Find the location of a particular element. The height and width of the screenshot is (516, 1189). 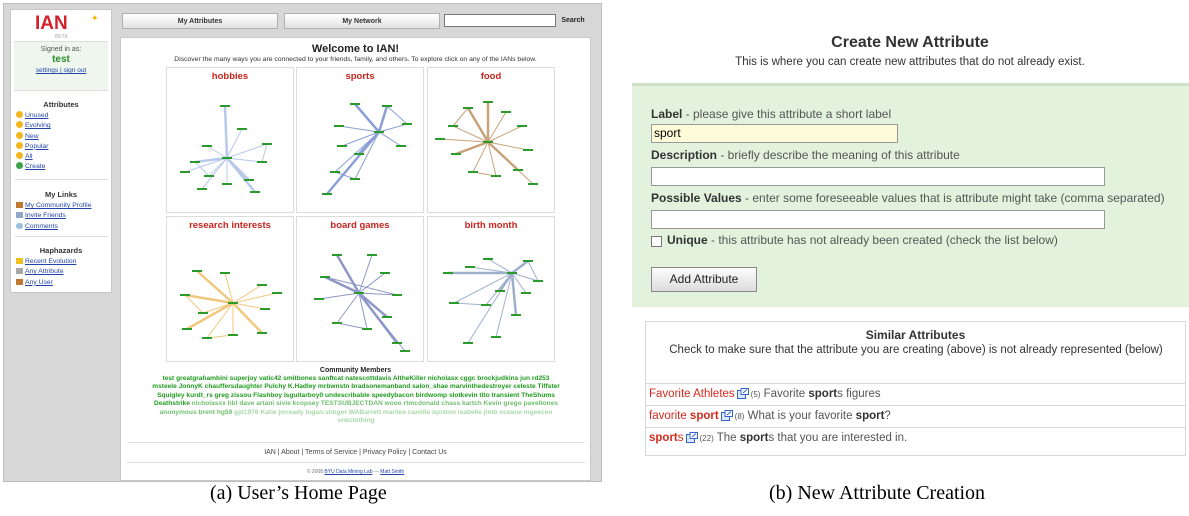

sign-out-link: sign out is located at coordinates (74, 70).